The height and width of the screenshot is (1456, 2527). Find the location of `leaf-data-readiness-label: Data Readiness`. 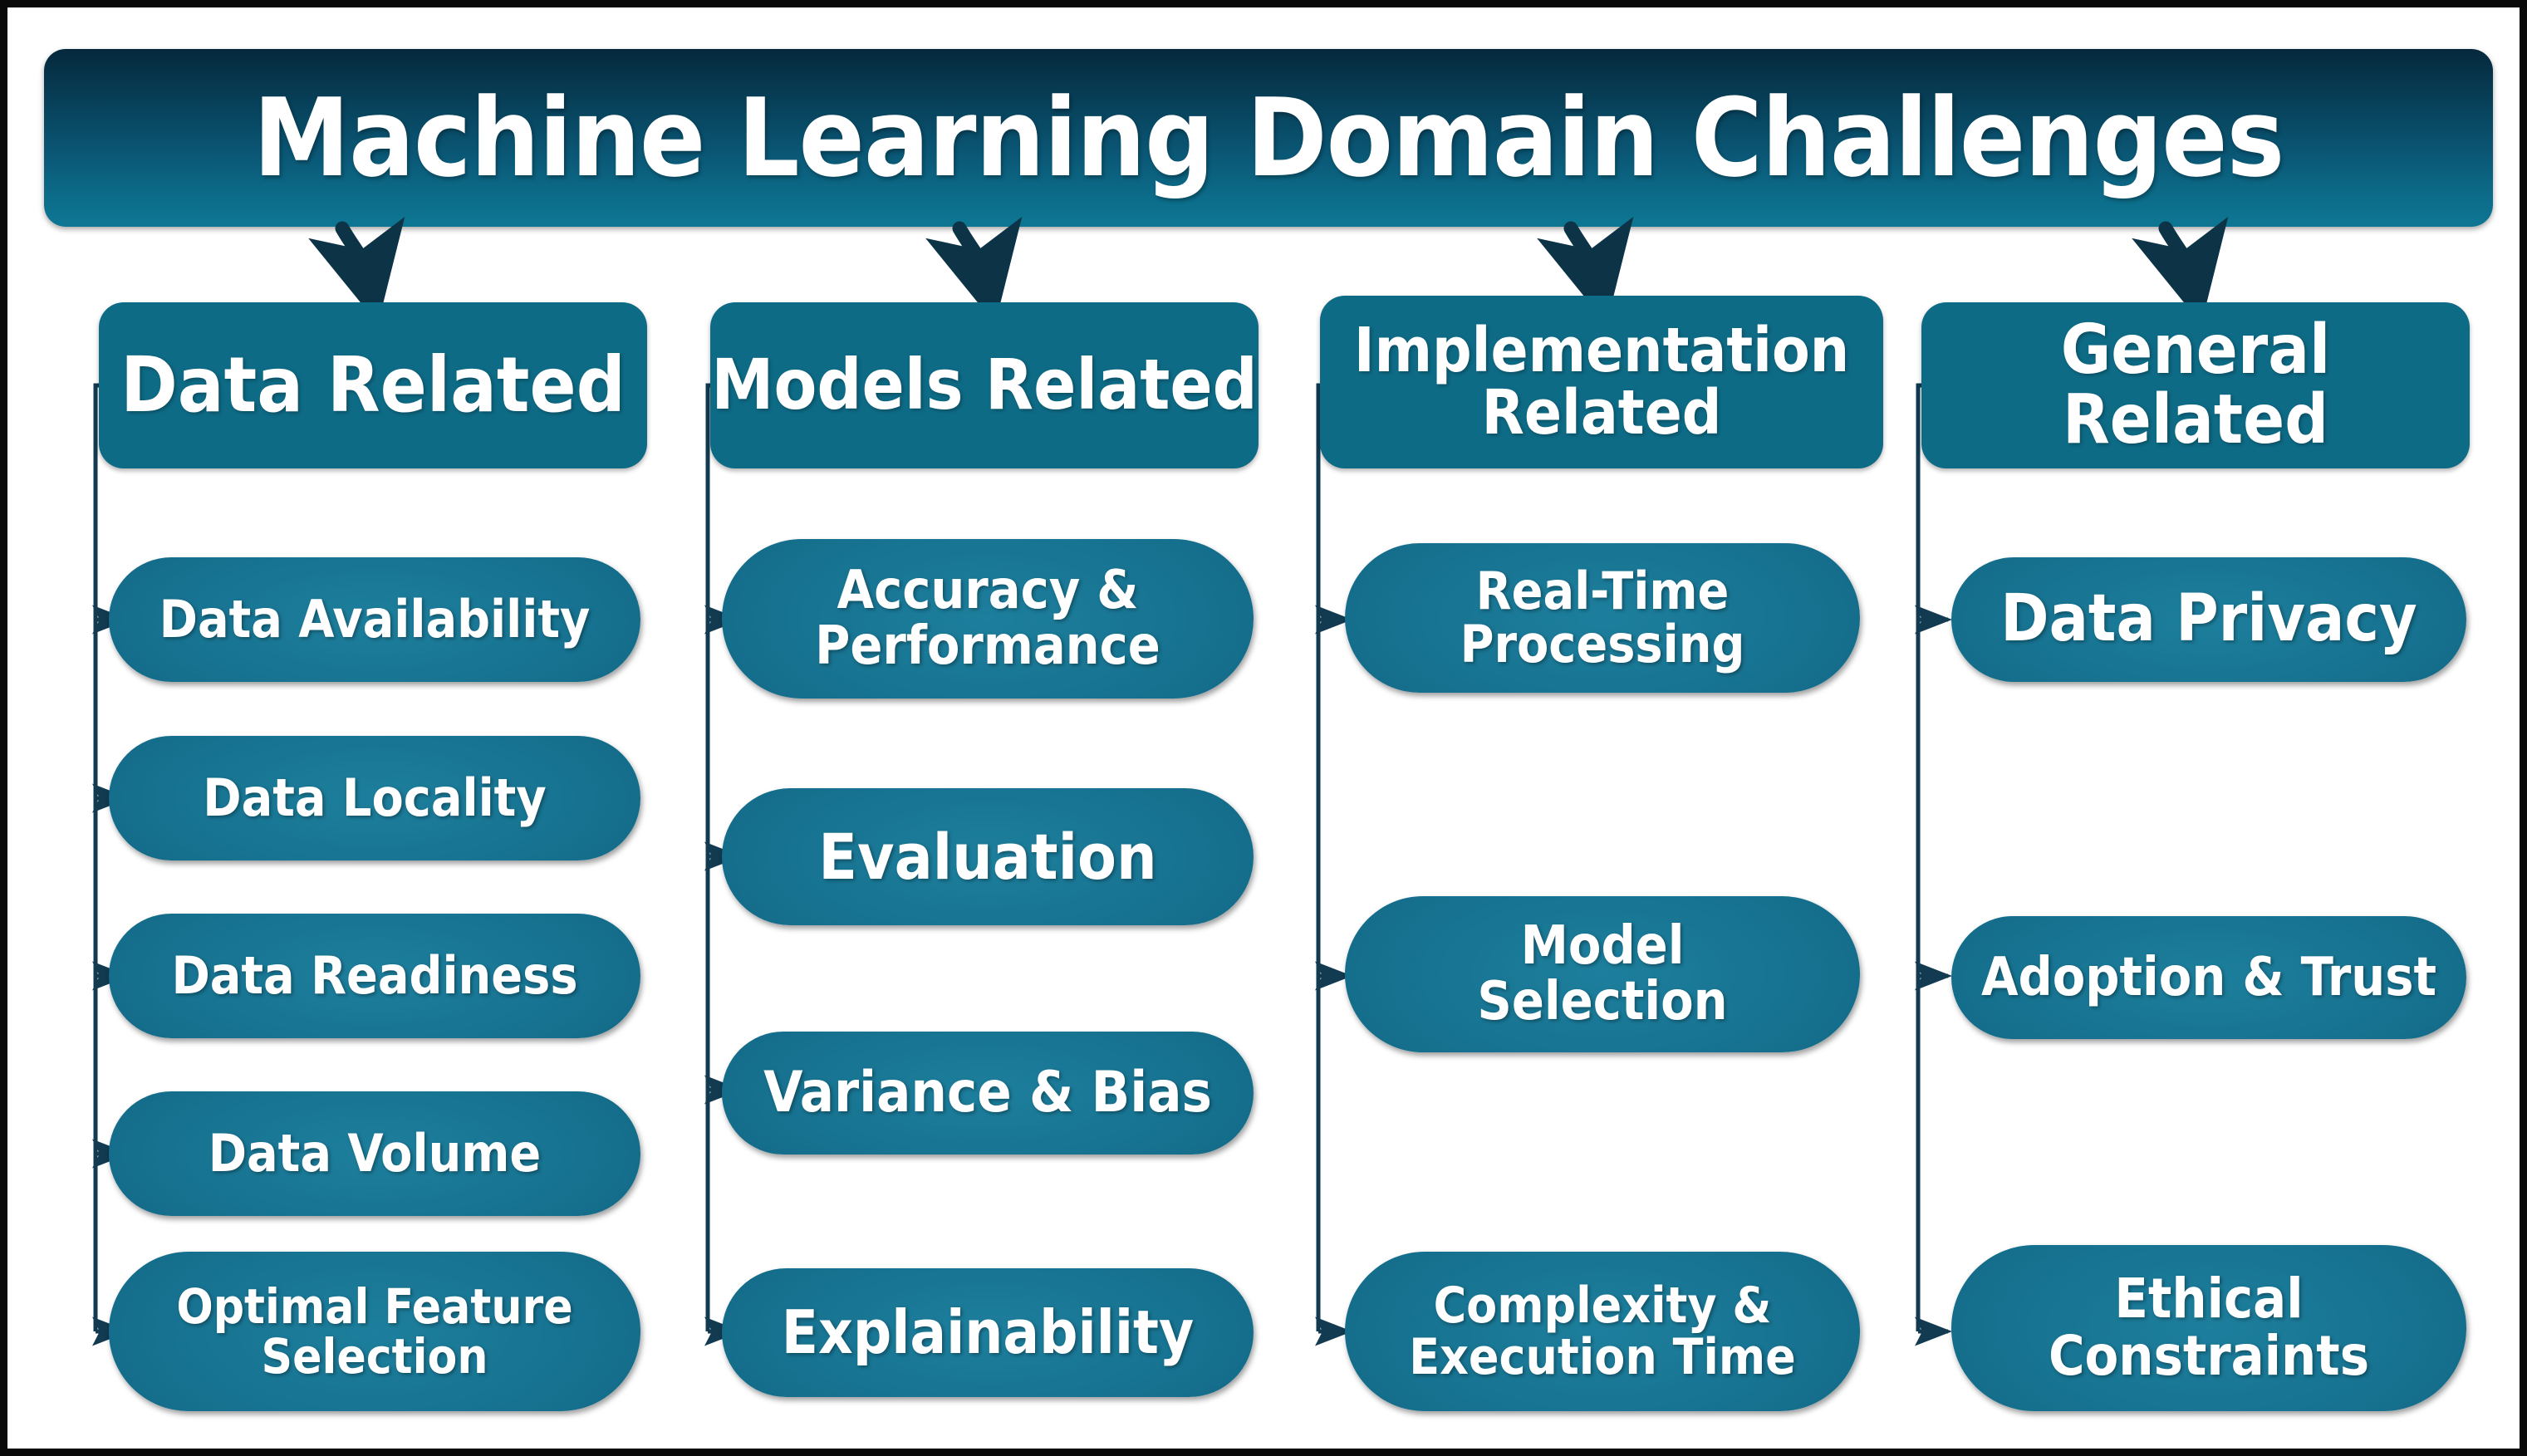

leaf-data-readiness-label: Data Readiness is located at coordinates (374, 975).